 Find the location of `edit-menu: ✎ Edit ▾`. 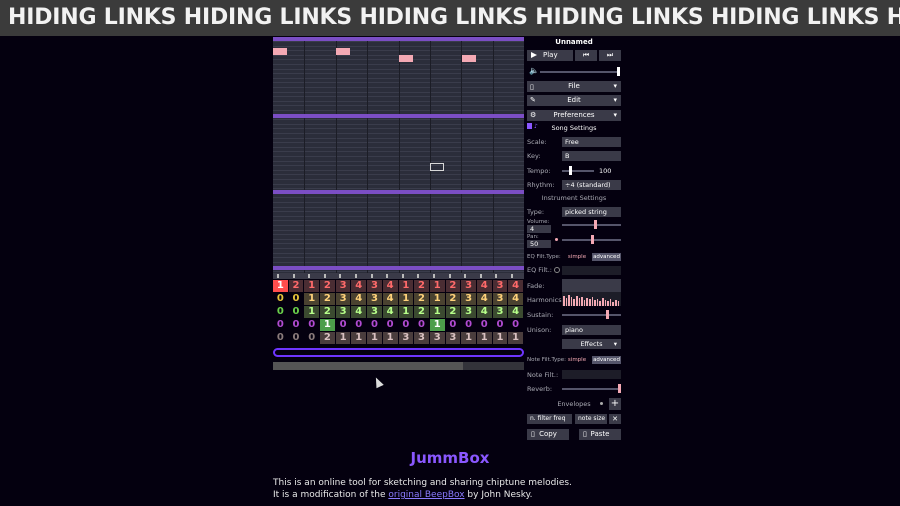

edit-menu: ✎ Edit ▾ is located at coordinates (574, 100).